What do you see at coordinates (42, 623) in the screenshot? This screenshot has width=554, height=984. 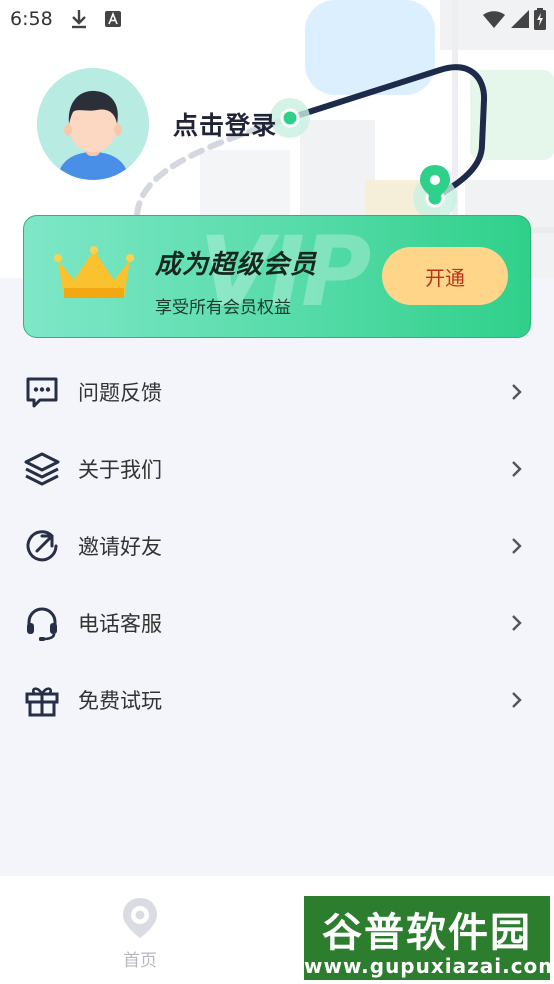 I see `headset-icon` at bounding box center [42, 623].